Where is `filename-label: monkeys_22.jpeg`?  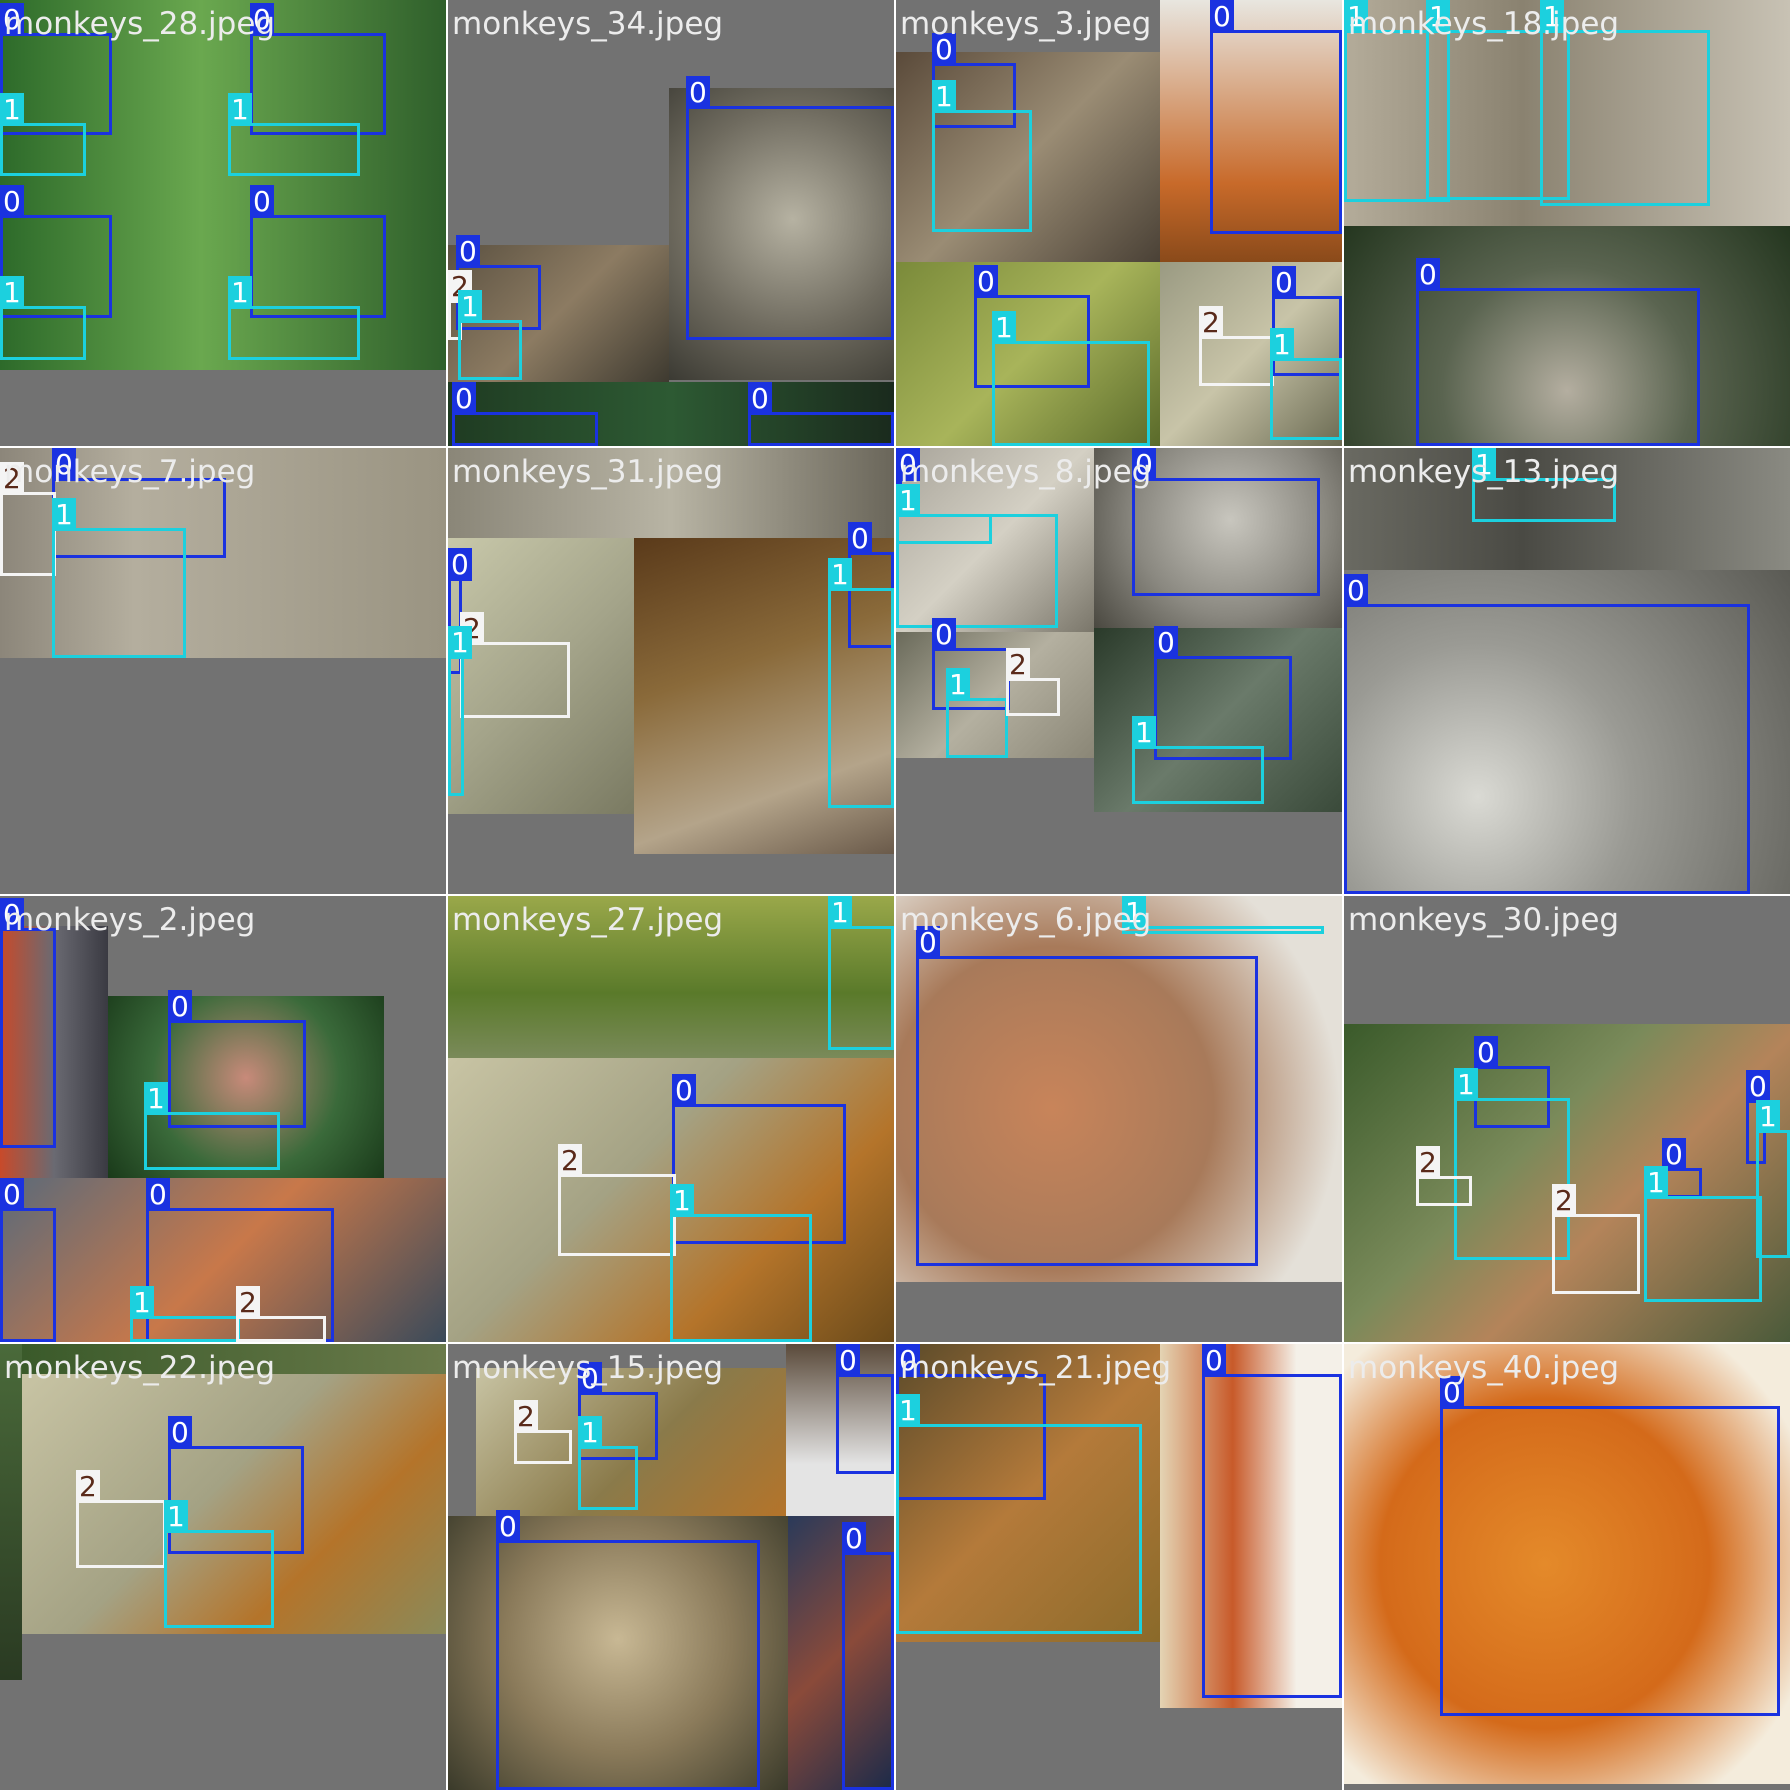 filename-label: monkeys_22.jpeg is located at coordinates (140, 1368).